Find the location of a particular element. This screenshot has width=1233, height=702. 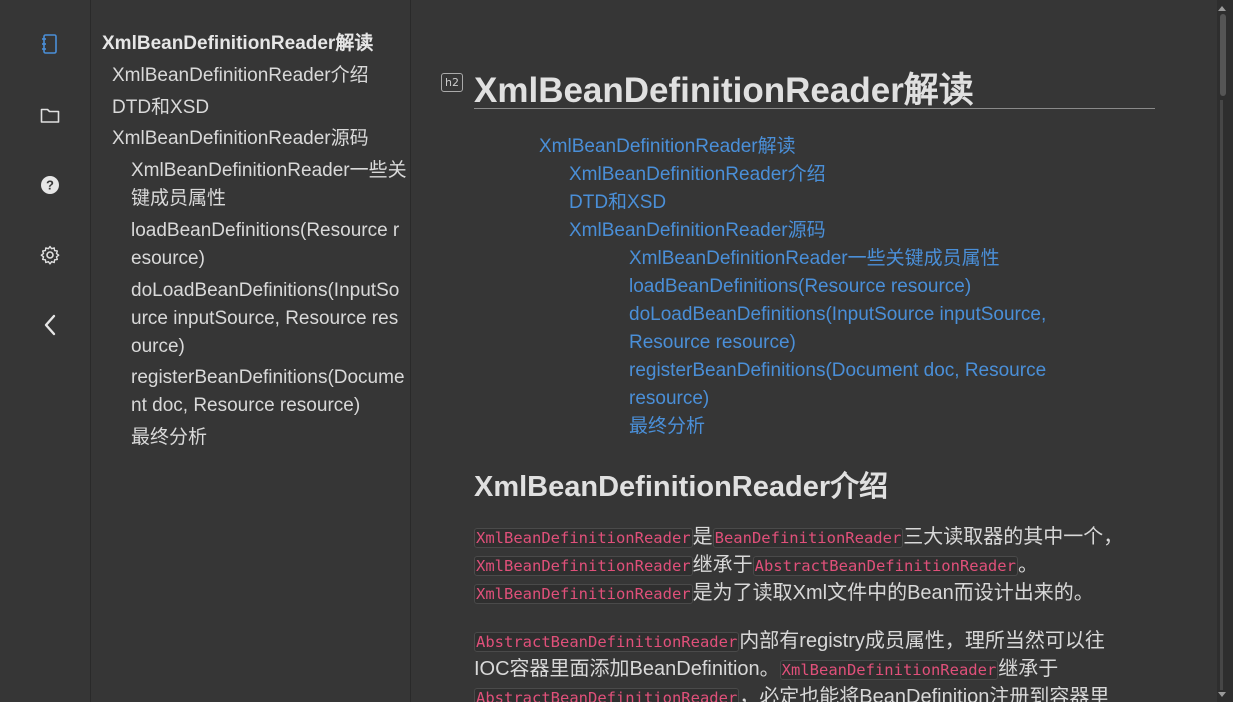

outline-icon is located at coordinates (50, 44).